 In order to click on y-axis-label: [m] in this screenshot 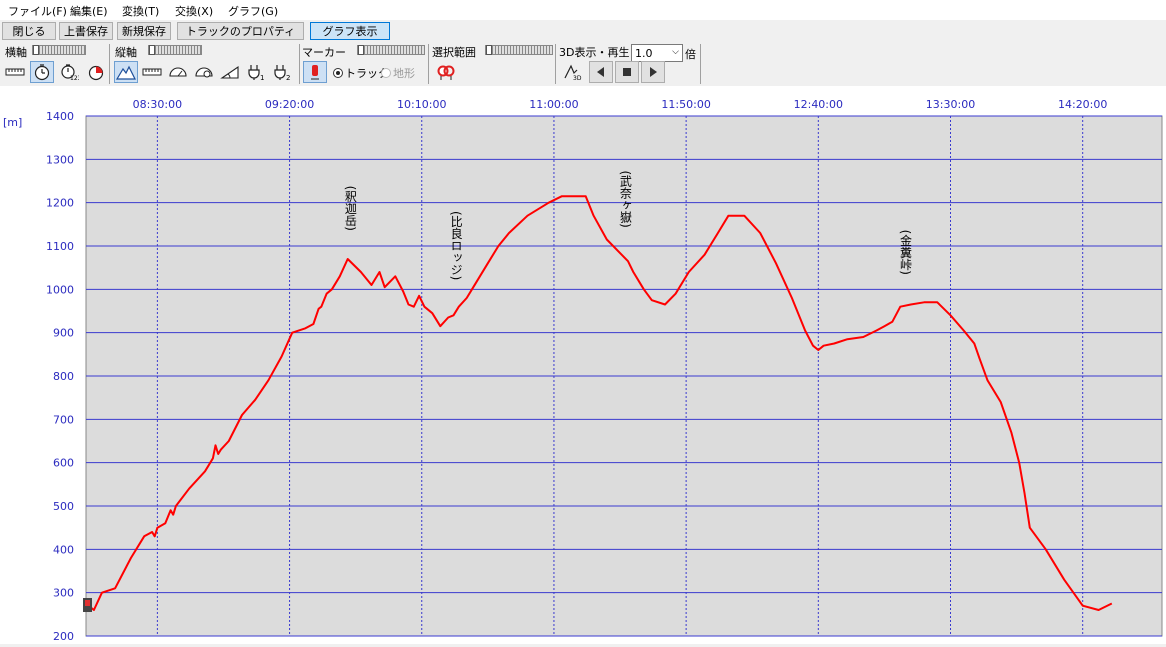, I will do `click(12, 122)`.